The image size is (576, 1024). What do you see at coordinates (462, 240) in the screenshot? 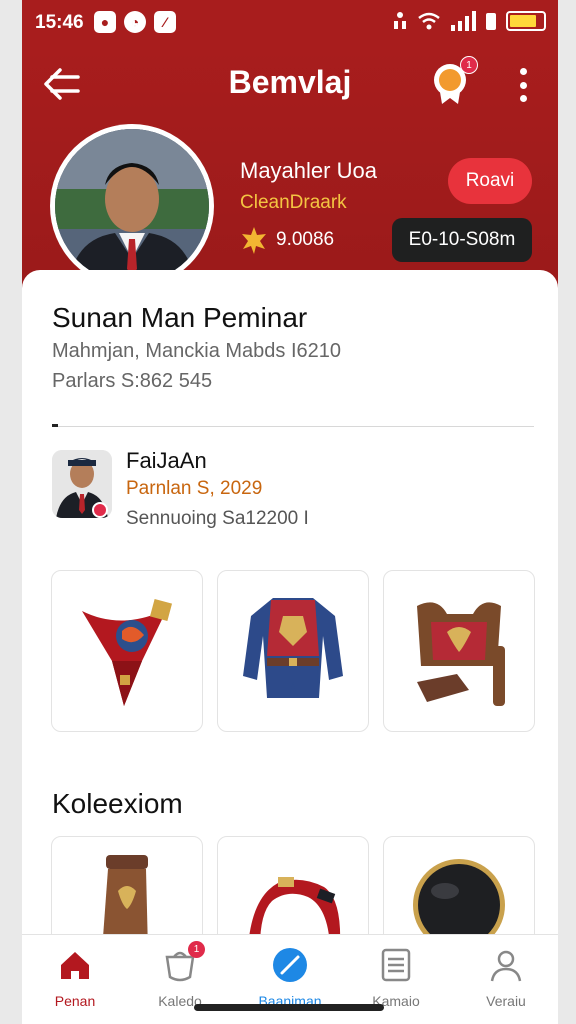
I see `range-pill: E0-10-S08m` at bounding box center [462, 240].